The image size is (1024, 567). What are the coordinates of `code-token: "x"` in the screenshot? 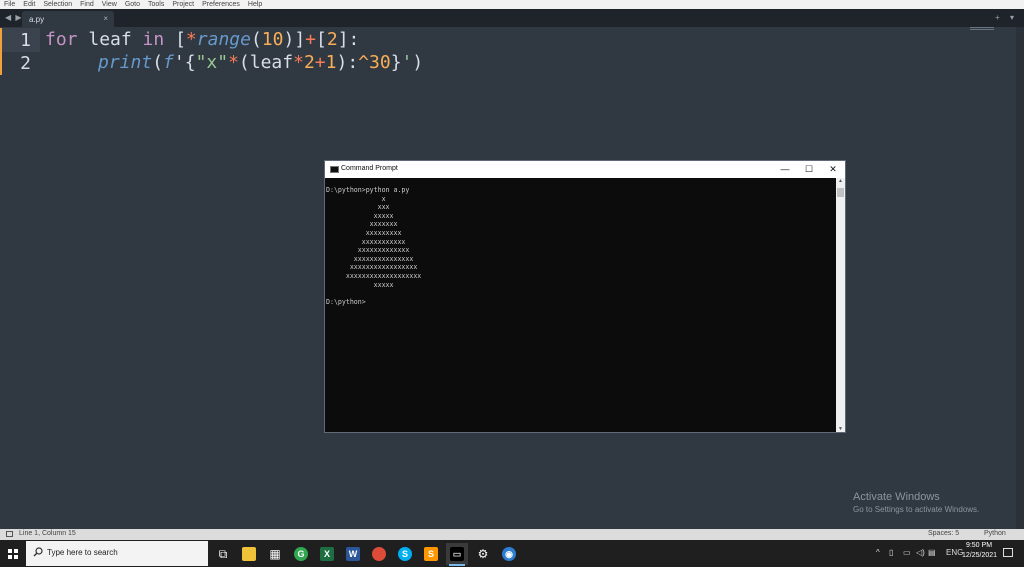 It's located at (212, 62).